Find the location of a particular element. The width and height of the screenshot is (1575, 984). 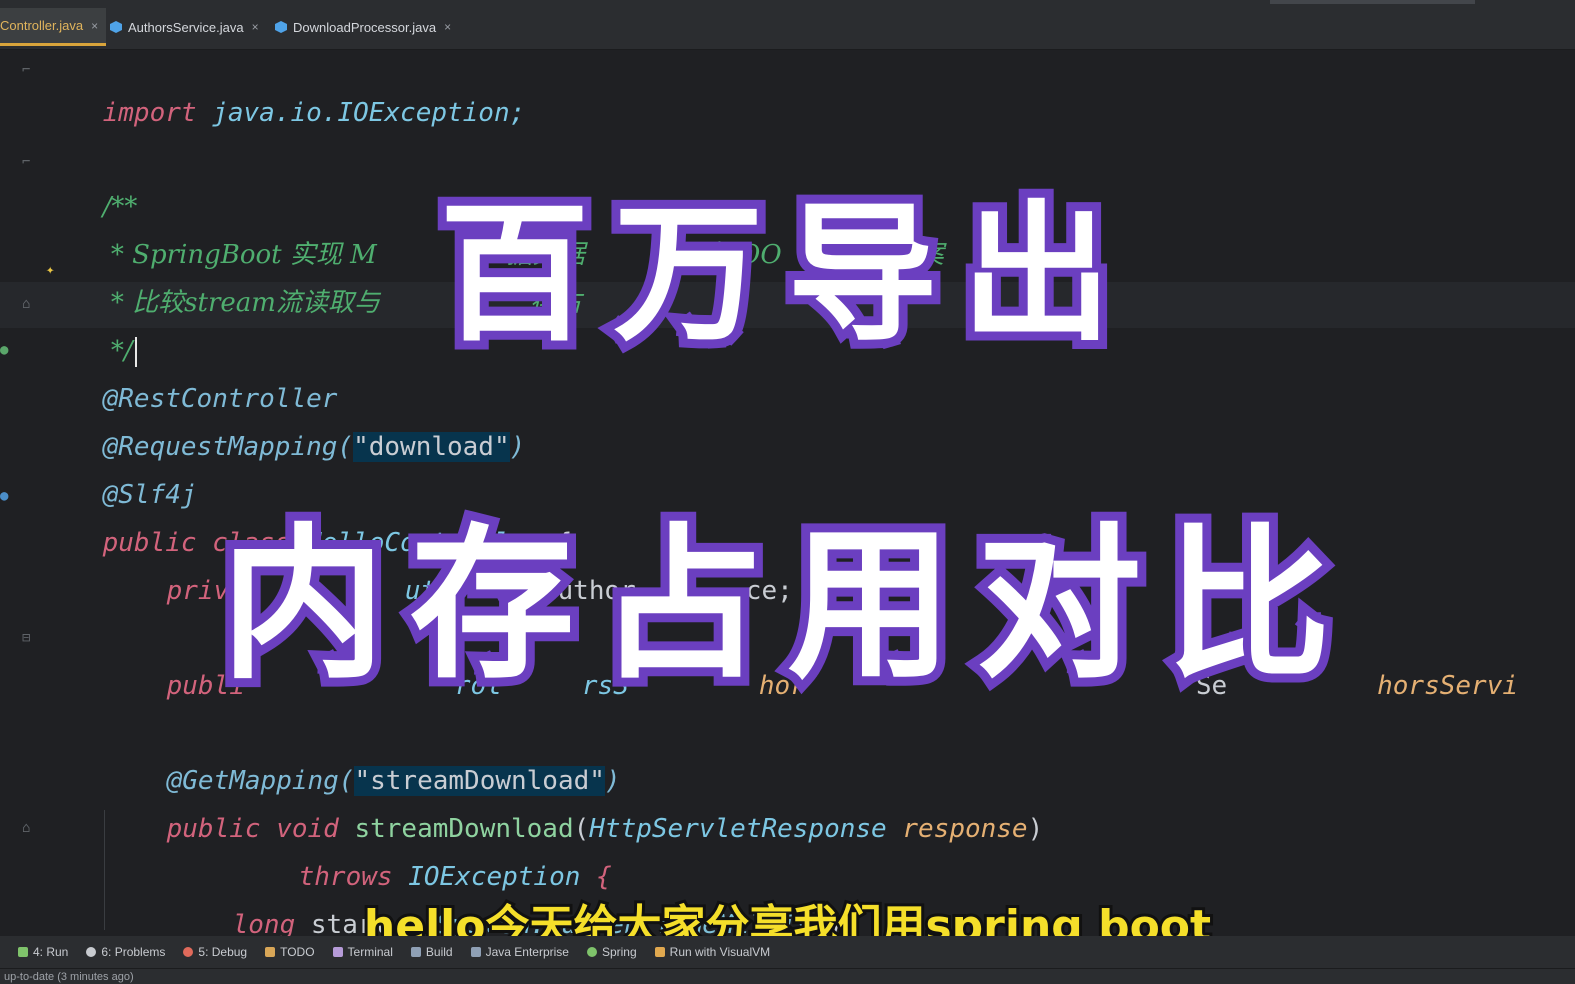

string-literal: "download" is located at coordinates (431, 447).